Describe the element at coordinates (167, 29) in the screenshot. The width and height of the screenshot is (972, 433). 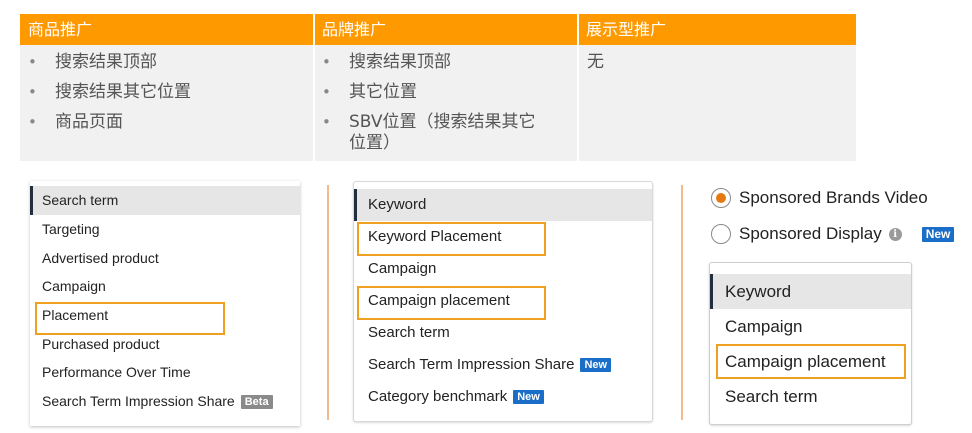
I see `header-sponsored-products: 商品推广` at that location.